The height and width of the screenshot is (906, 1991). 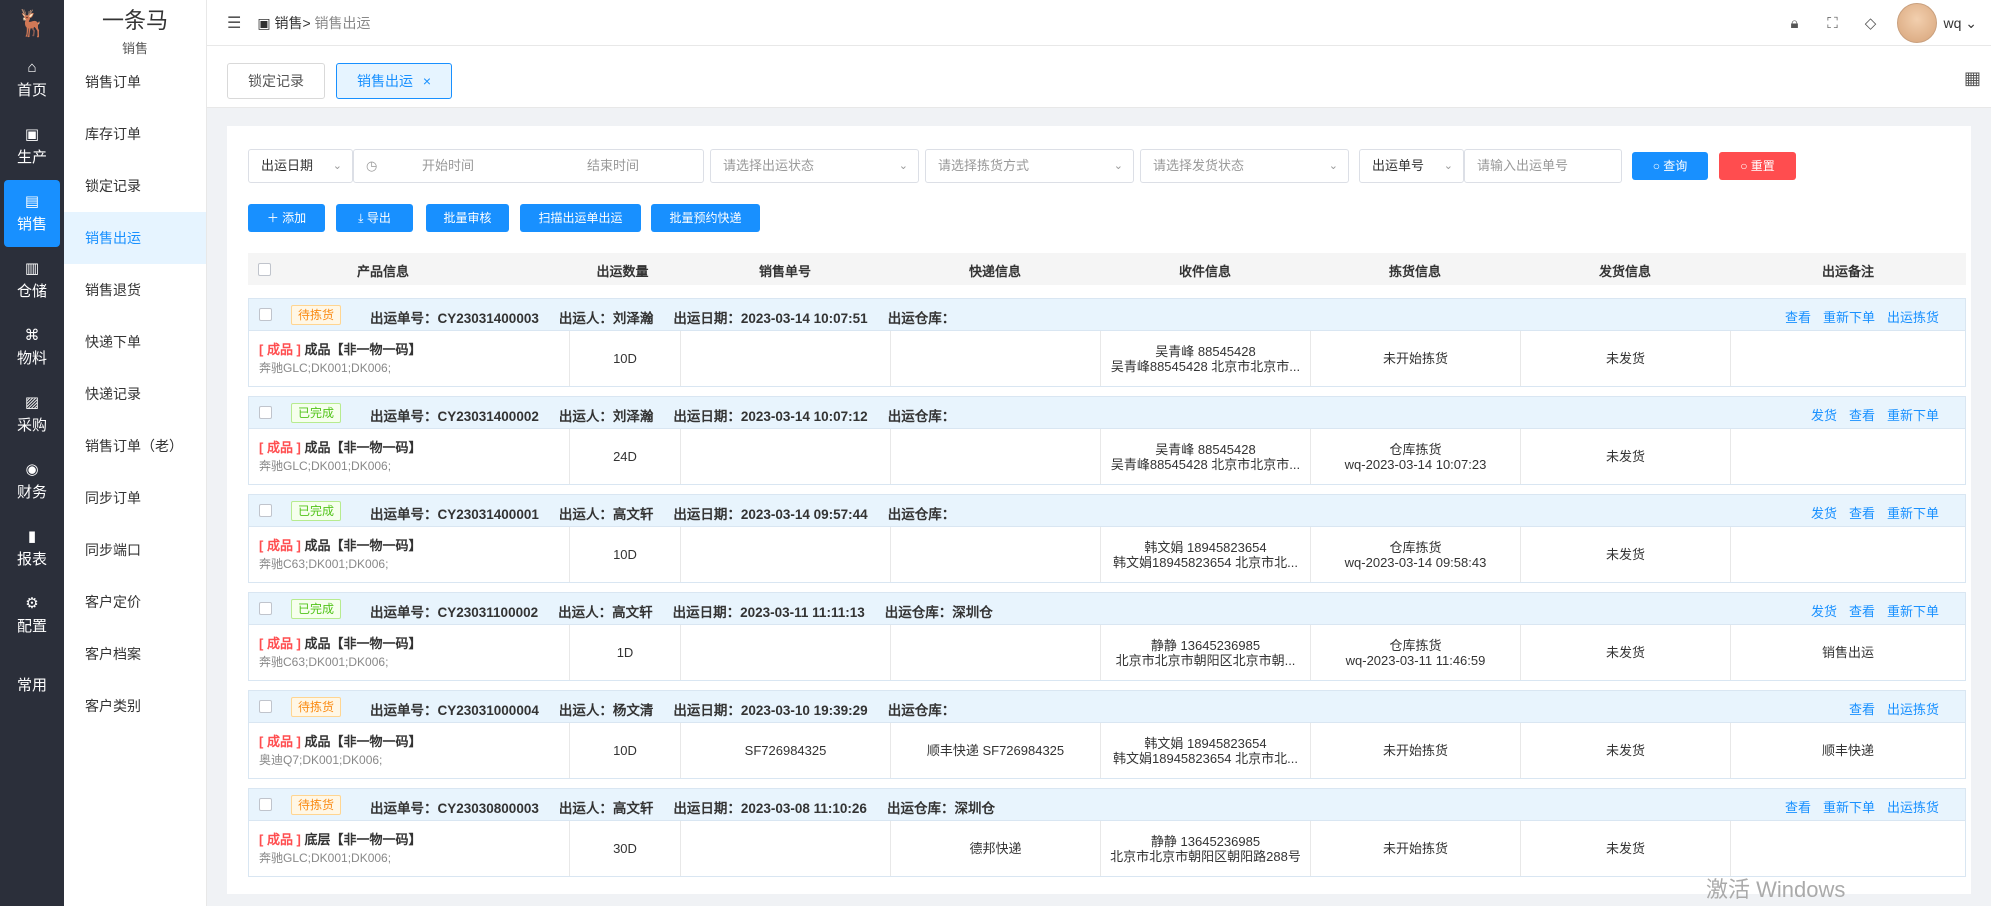 I want to click on sub-menu-item: 同步端口, so click(x=135, y=550).